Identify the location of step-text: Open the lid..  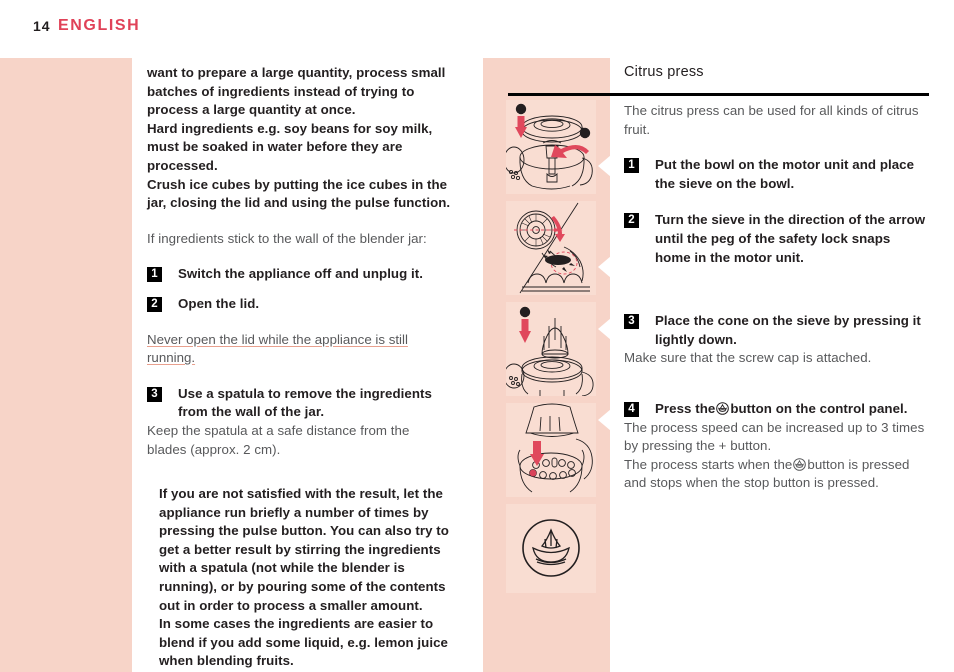
(219, 303).